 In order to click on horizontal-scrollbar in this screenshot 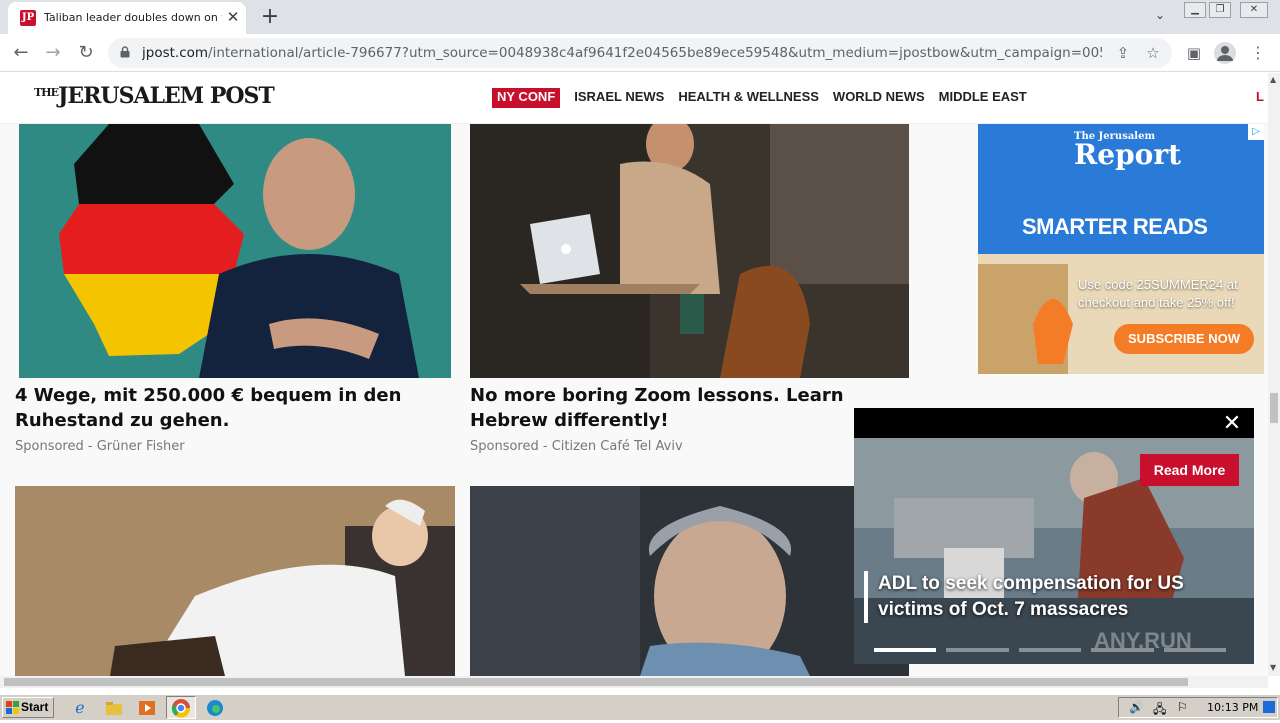, I will do `click(634, 682)`.